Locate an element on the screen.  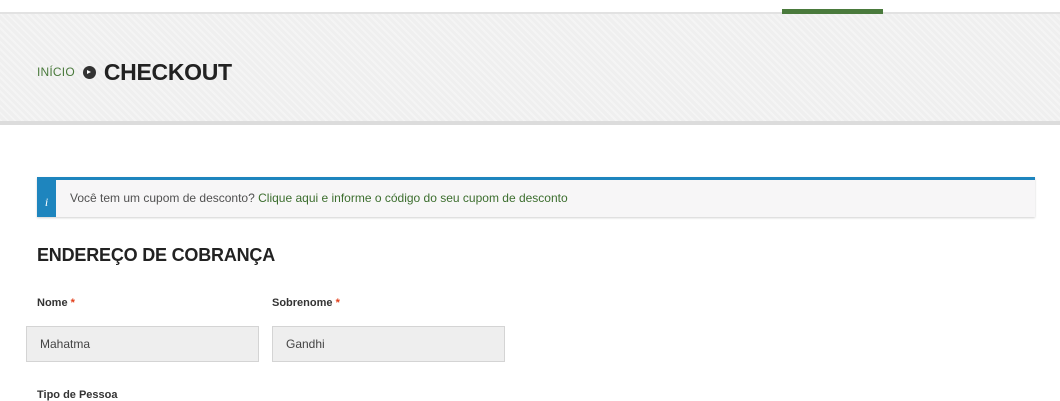
page-title: CHECKOUT is located at coordinates (167, 71).